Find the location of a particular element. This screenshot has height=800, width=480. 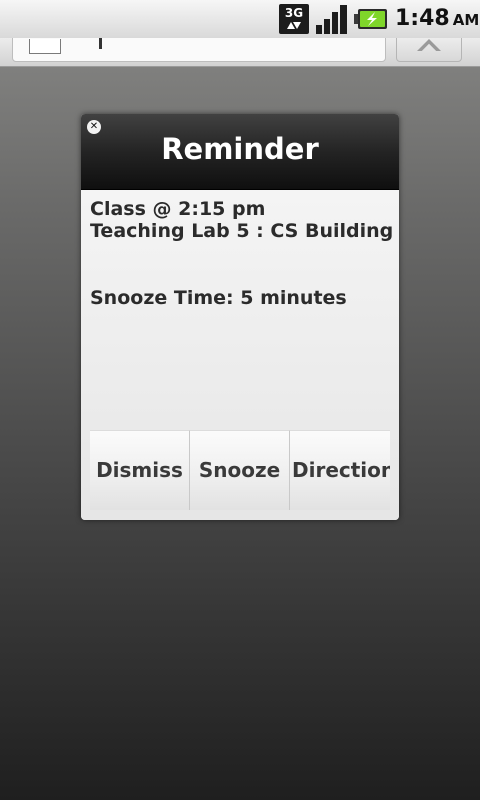

browser-url-bar is located at coordinates (240, 52).